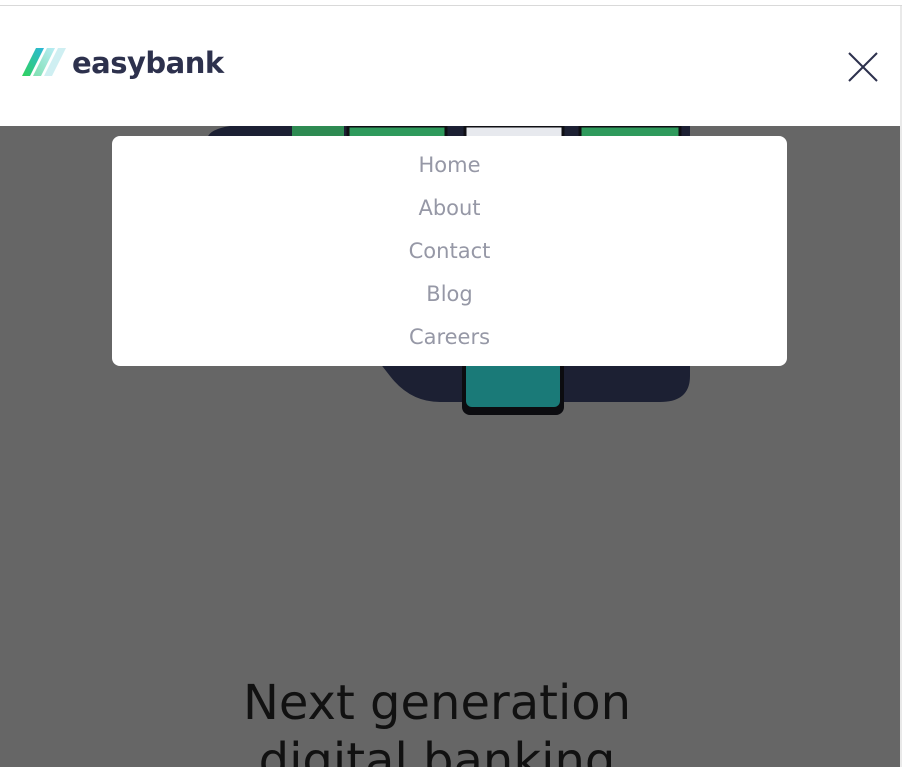 This screenshot has height=767, width=902. Describe the element at coordinates (449, 165) in the screenshot. I see `nav-item-home: Home` at that location.